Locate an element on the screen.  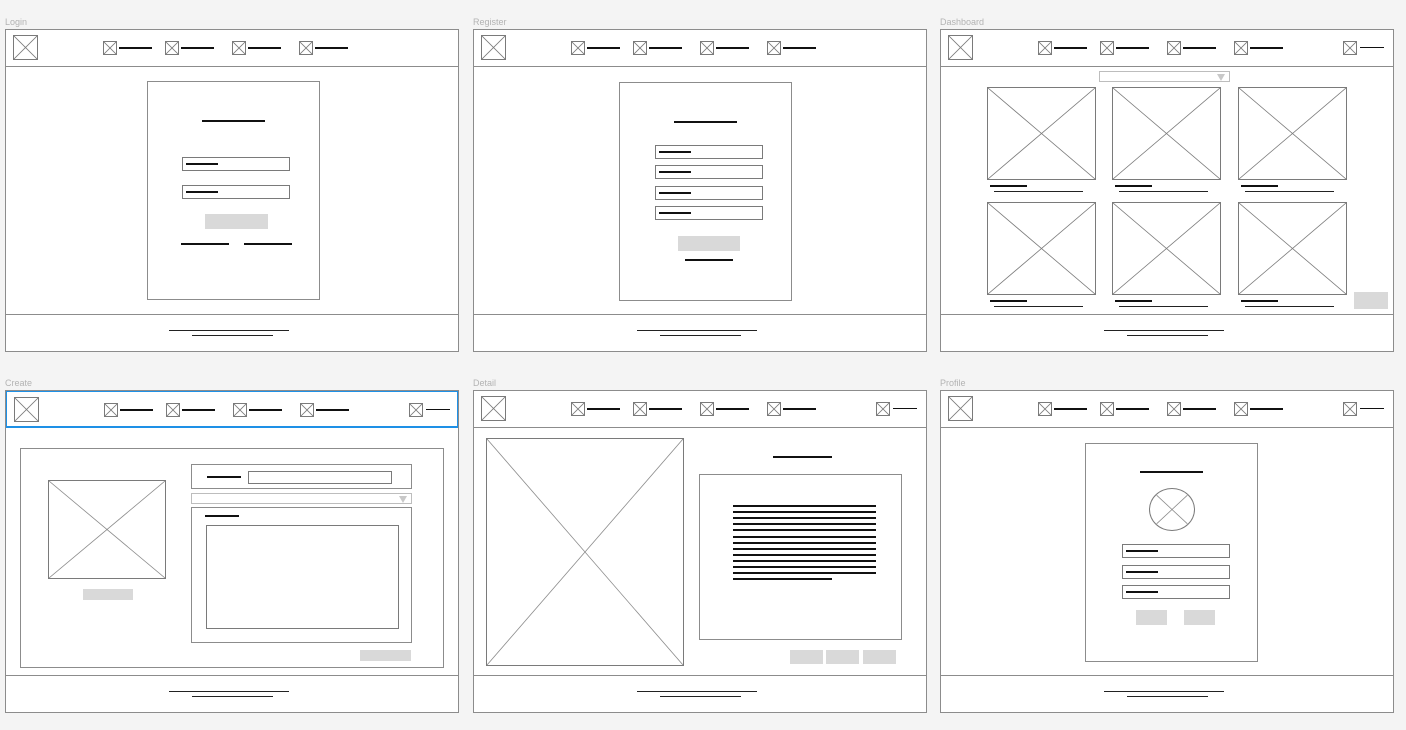
forgot-password-link is located at coordinates (205, 244).